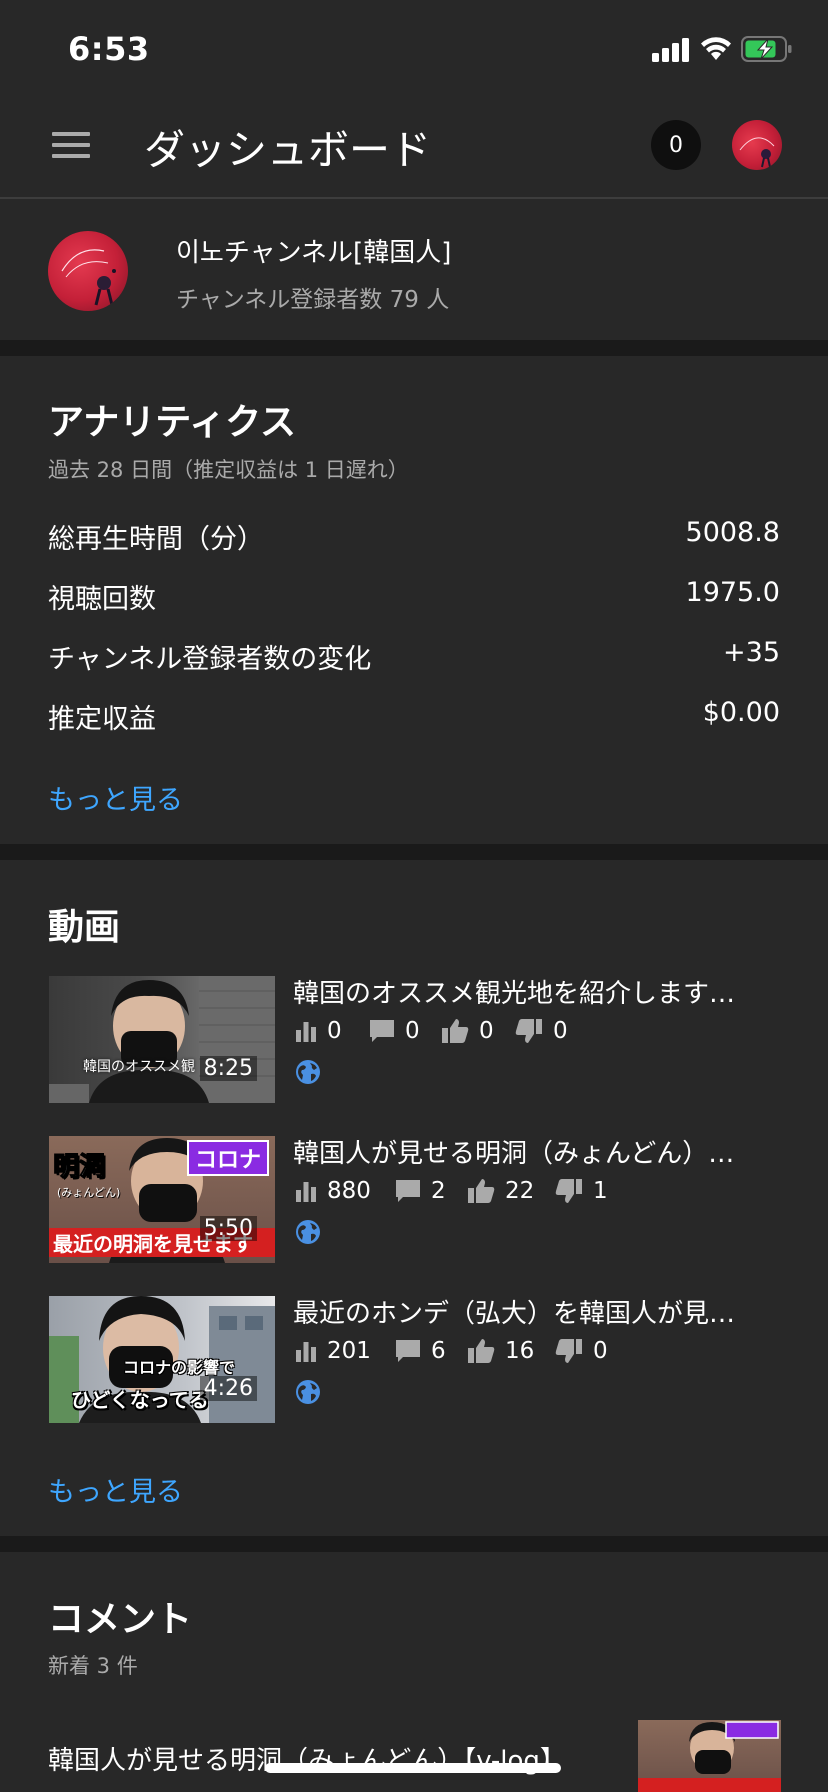 Image resolution: width=828 pixels, height=1792 pixels. What do you see at coordinates (732, 532) in the screenshot?
I see `metric-value-watch-time: 5008.8` at bounding box center [732, 532].